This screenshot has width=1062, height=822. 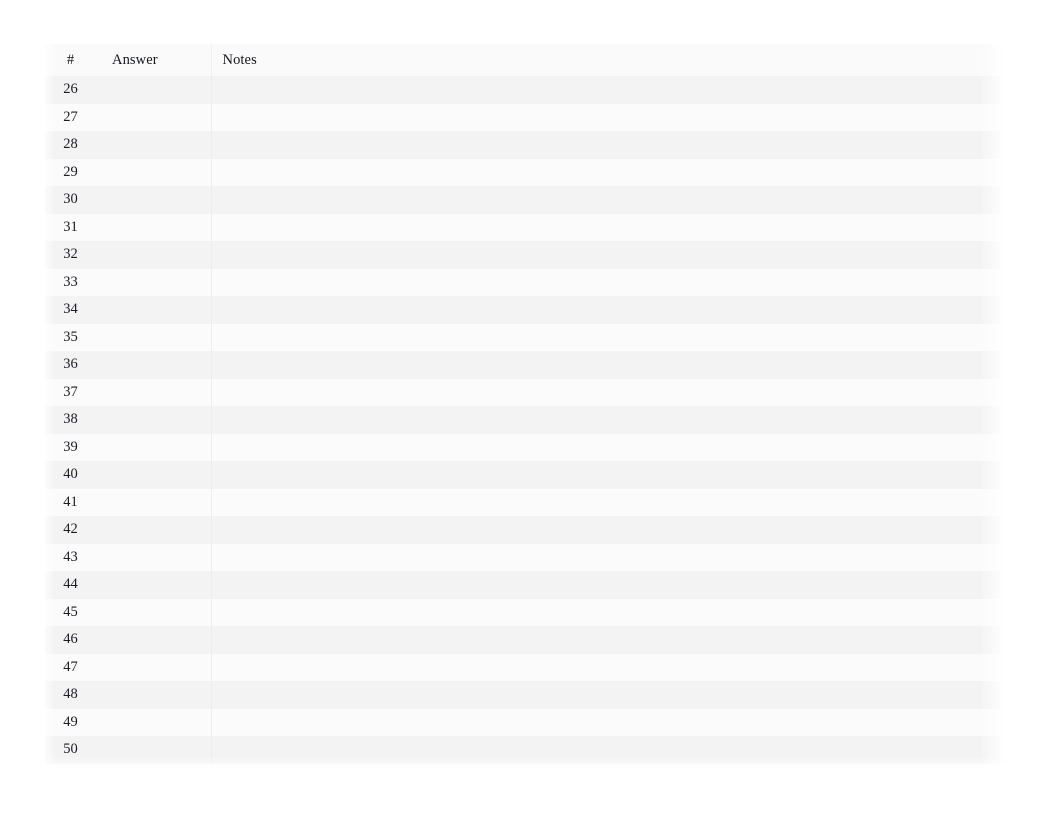 I want to click on table-row: 29, so click(x=525, y=172).